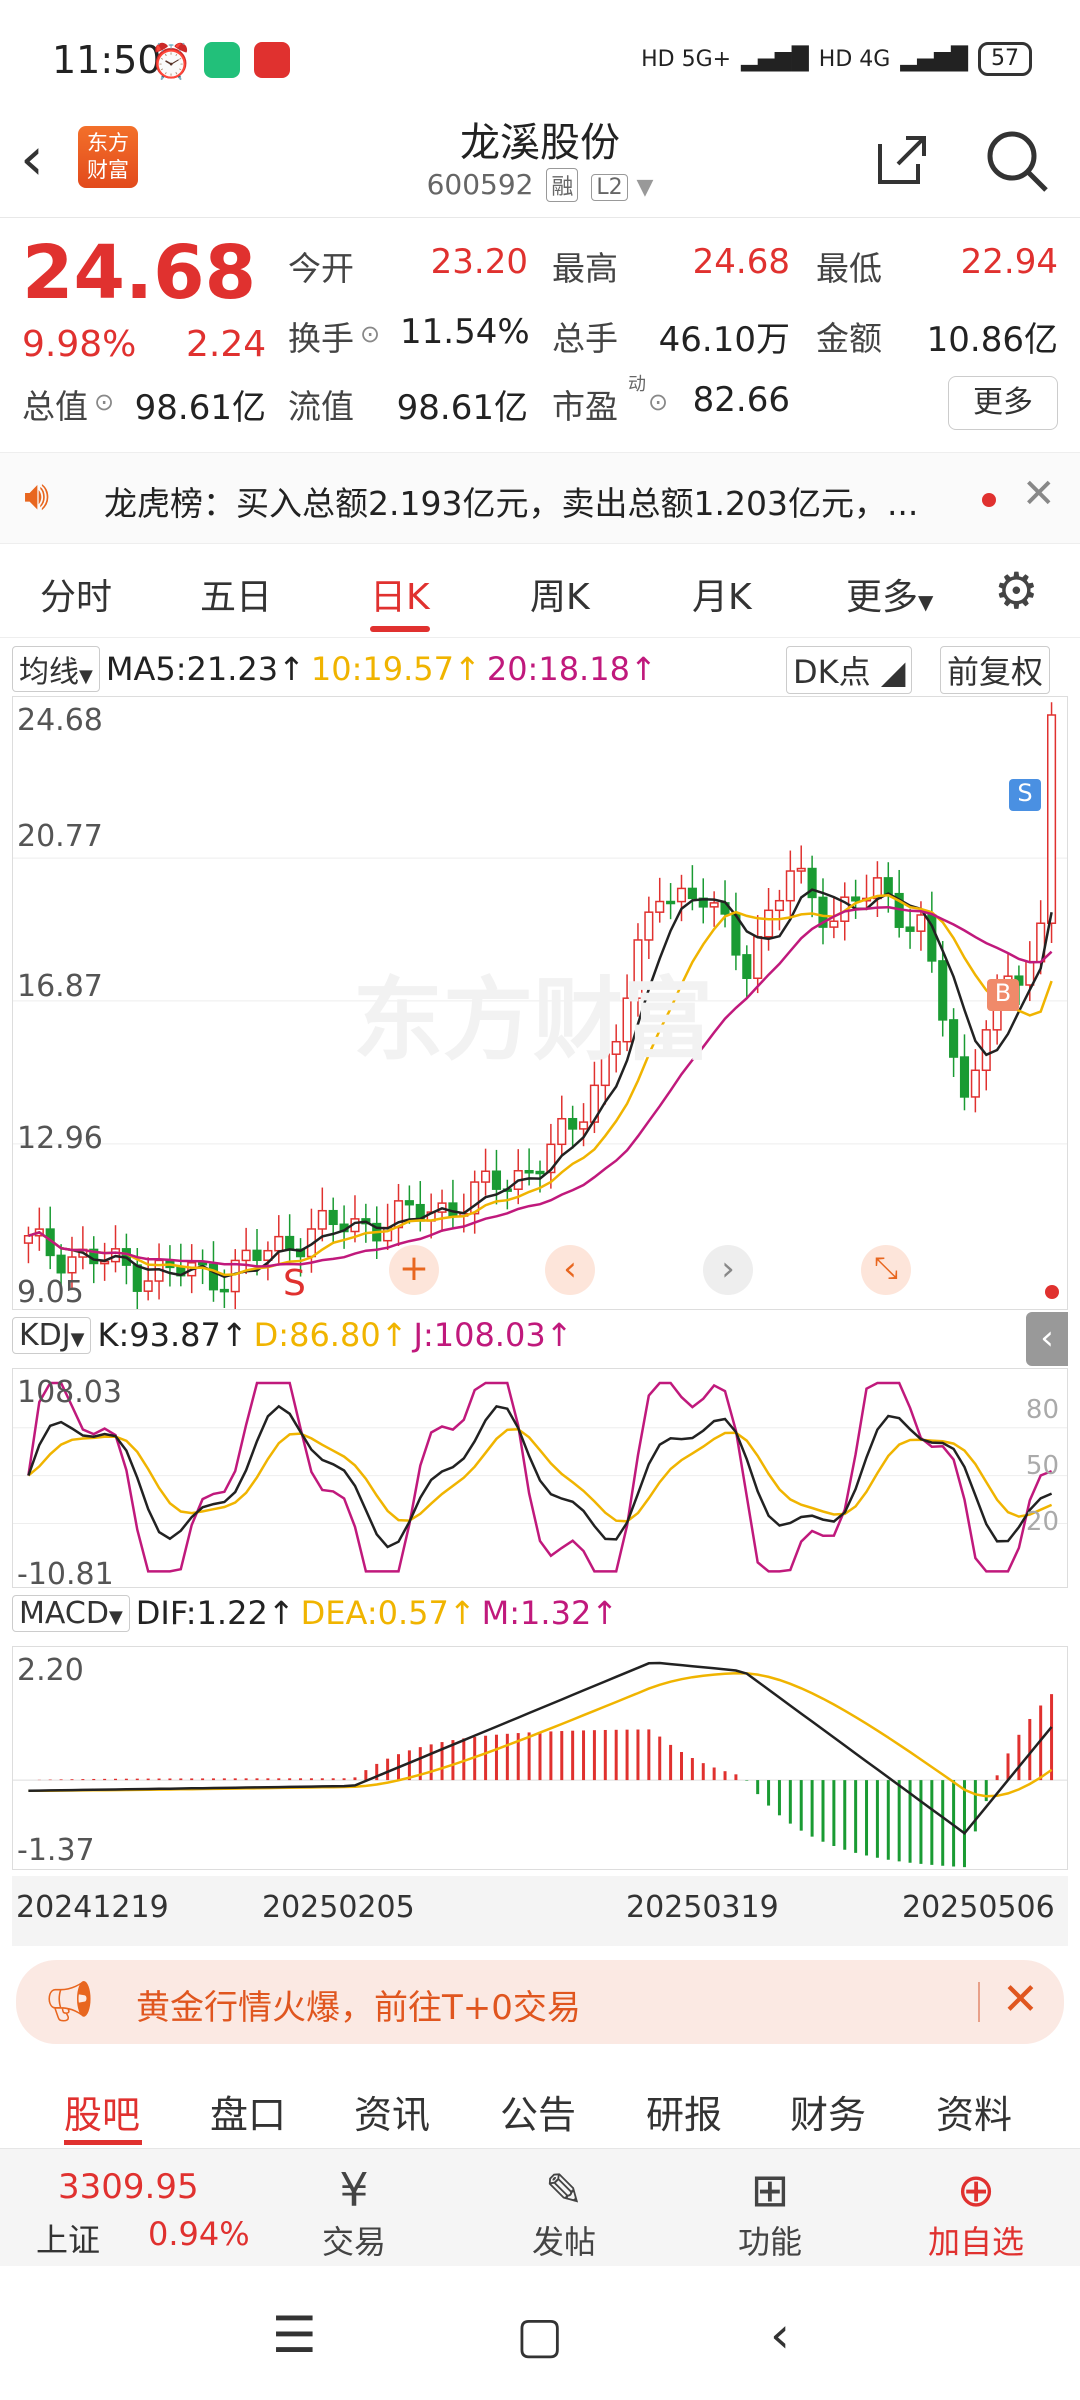  I want to click on tab-profile: 资料, so click(974, 2111).